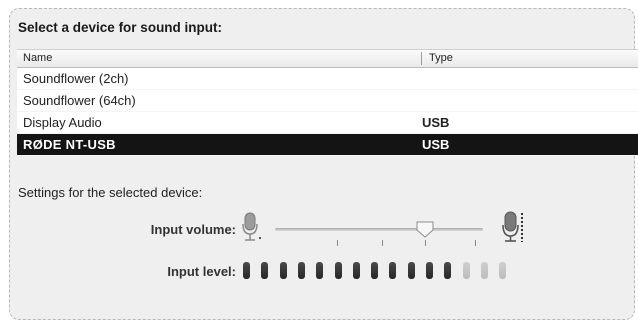 Image resolution: width=638 pixels, height=325 pixels. What do you see at coordinates (252, 229) in the screenshot?
I see `microphone-low-icon` at bounding box center [252, 229].